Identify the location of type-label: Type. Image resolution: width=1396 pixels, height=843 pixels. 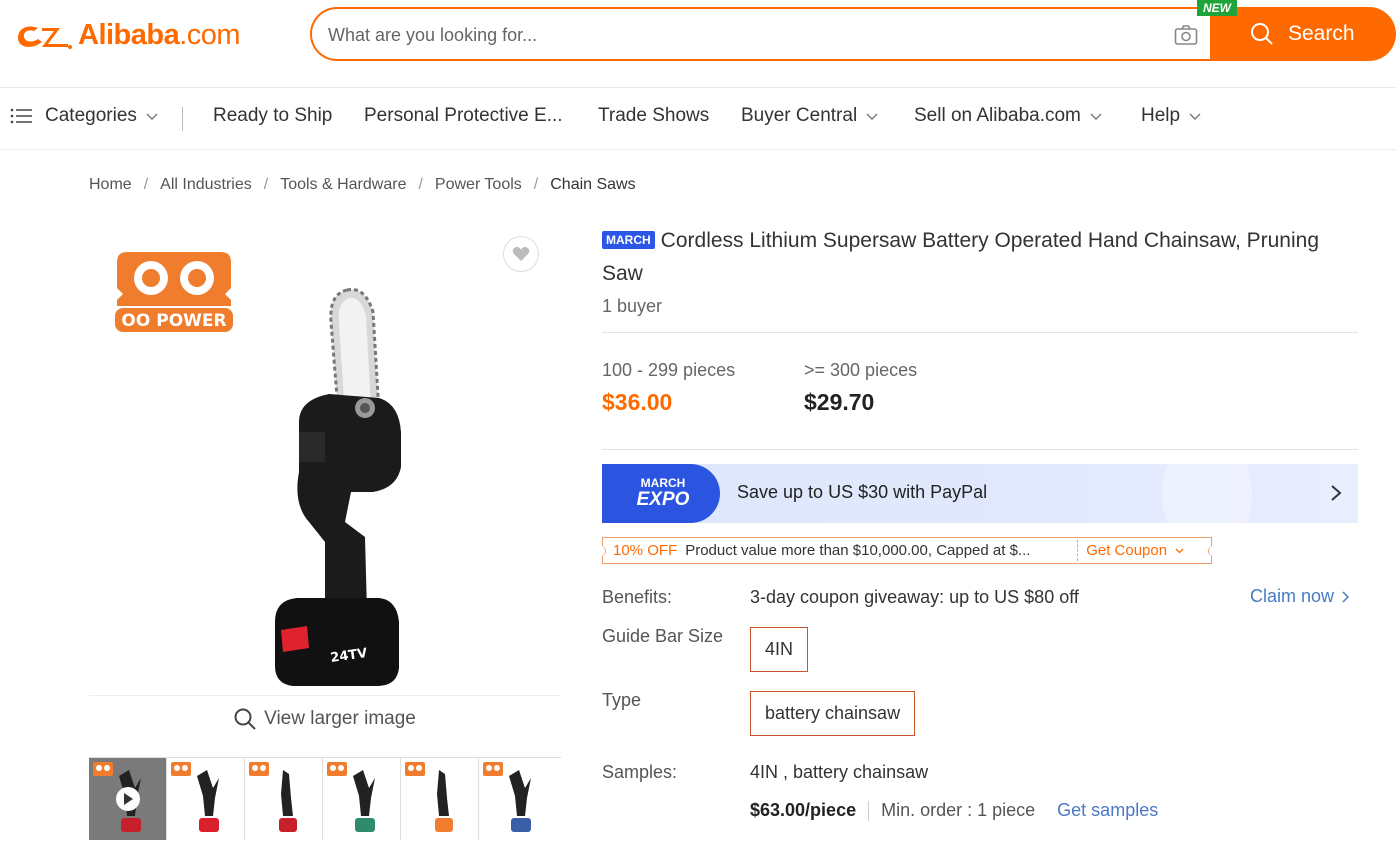
(622, 700).